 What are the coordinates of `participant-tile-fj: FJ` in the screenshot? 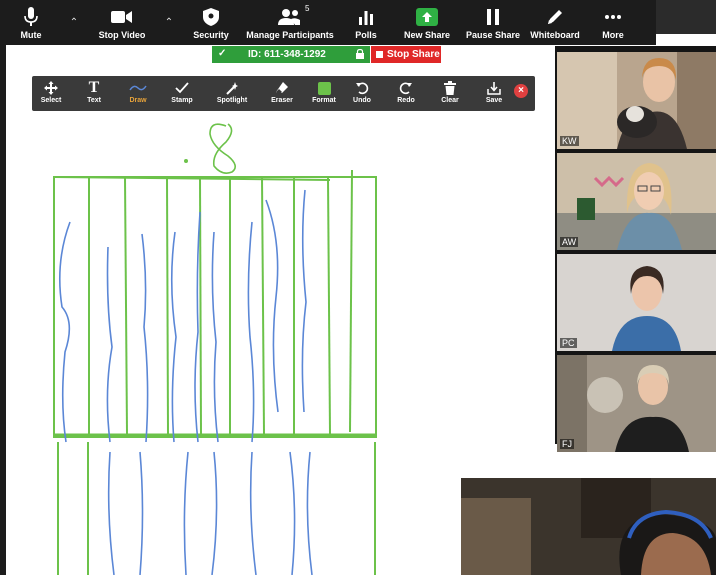 It's located at (636, 403).